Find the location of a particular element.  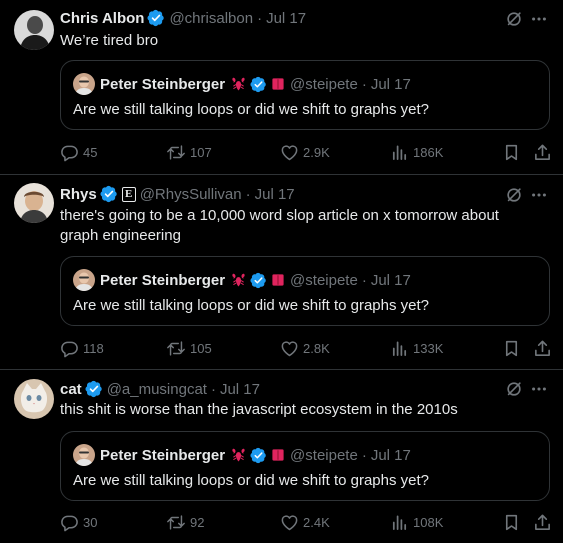

tweet-header: Chris Albon @chrisalbon · Jul 17 is located at coordinates (183, 18).